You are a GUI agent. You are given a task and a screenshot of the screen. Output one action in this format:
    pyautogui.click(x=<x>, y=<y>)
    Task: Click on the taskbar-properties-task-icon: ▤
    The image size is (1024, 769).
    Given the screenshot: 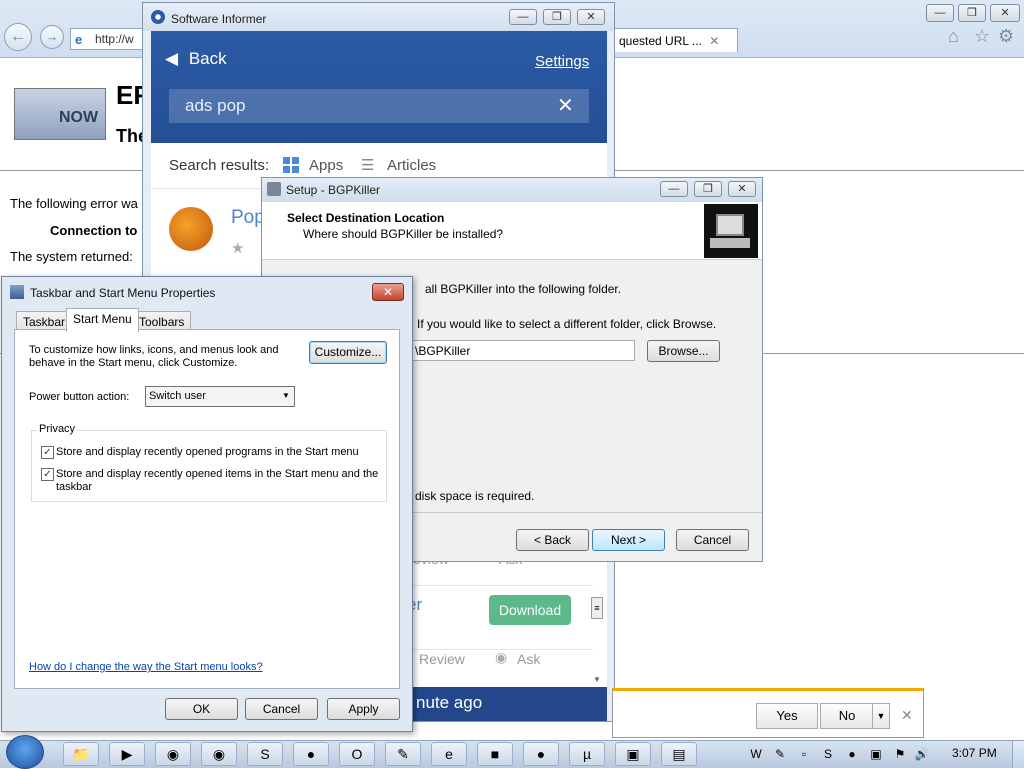 What is the action you would take?
    pyautogui.click(x=679, y=754)
    